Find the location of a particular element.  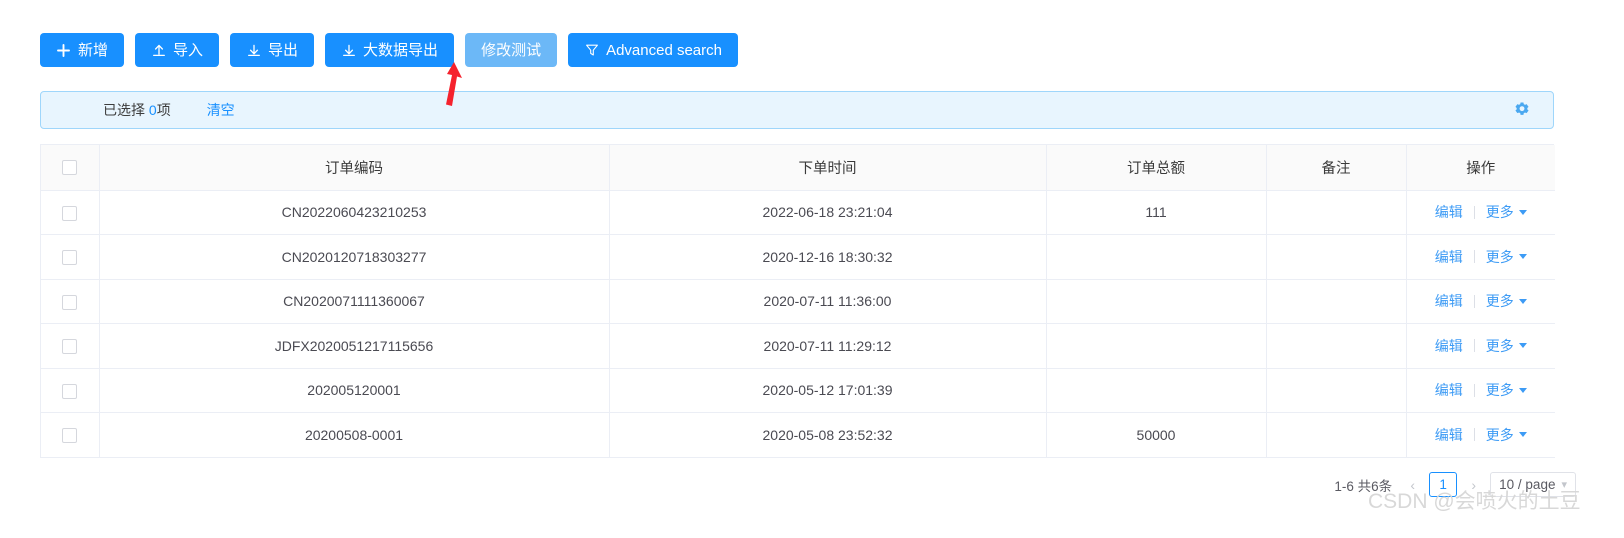

add-button: 新增 is located at coordinates (82, 50).